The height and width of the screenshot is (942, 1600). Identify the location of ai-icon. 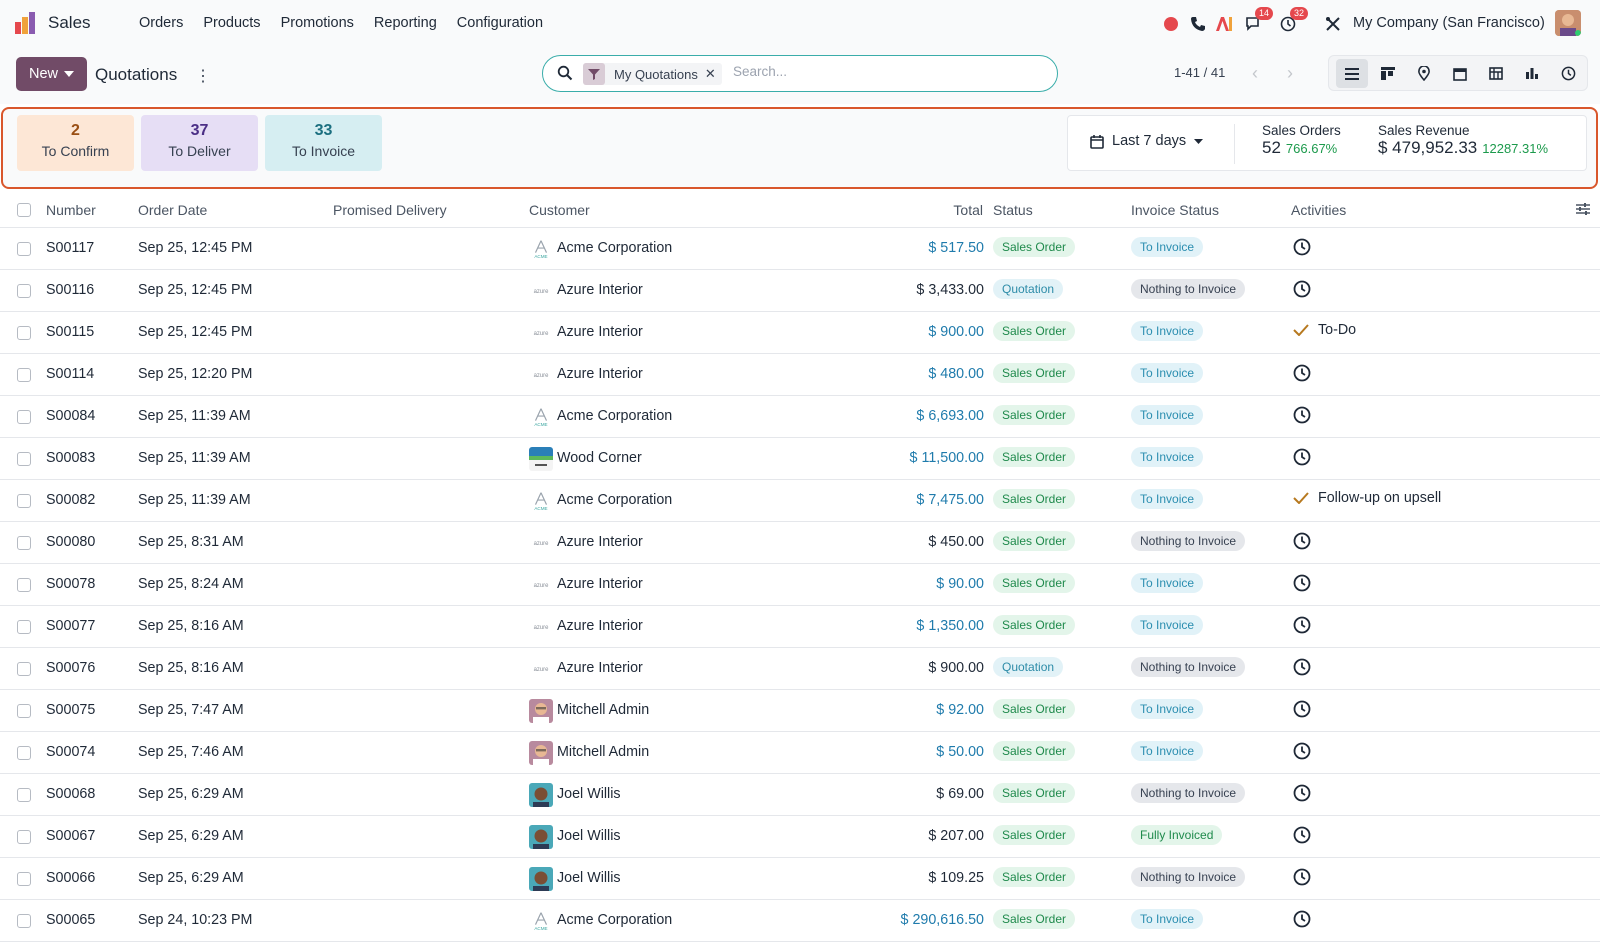
(1224, 24).